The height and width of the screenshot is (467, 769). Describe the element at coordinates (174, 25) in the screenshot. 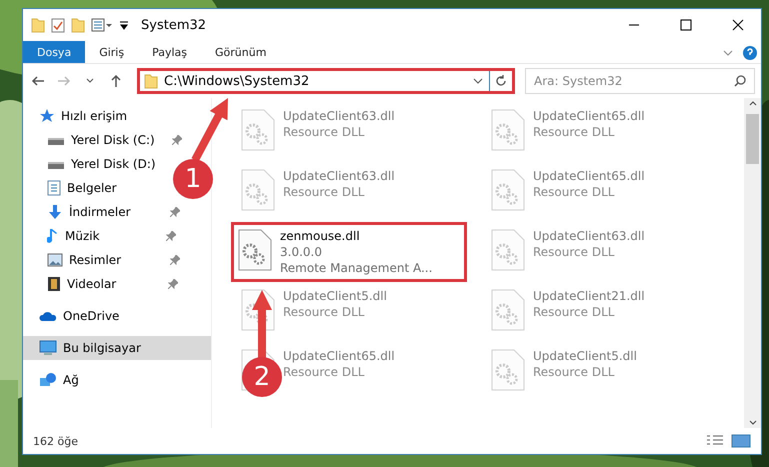

I see `window-title: System32` at that location.